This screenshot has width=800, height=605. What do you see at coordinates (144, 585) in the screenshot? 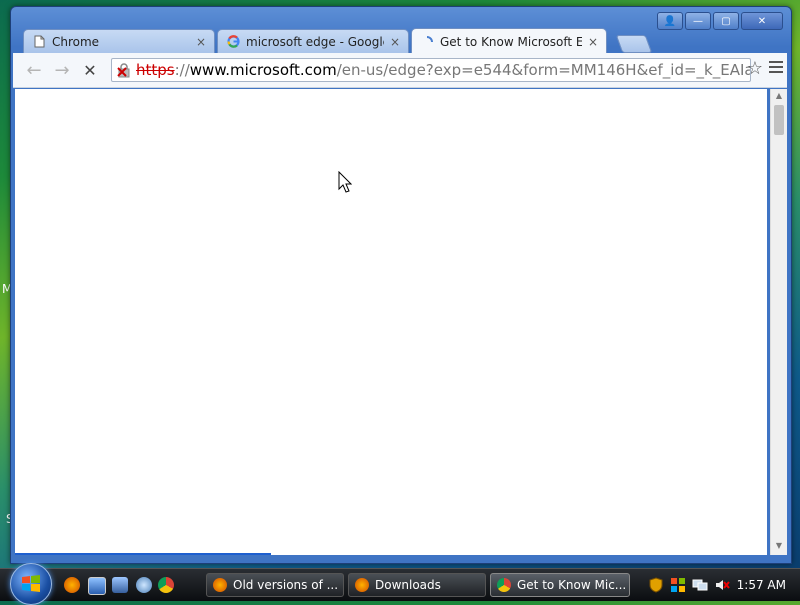
I see `internet-explorer-icon` at bounding box center [144, 585].